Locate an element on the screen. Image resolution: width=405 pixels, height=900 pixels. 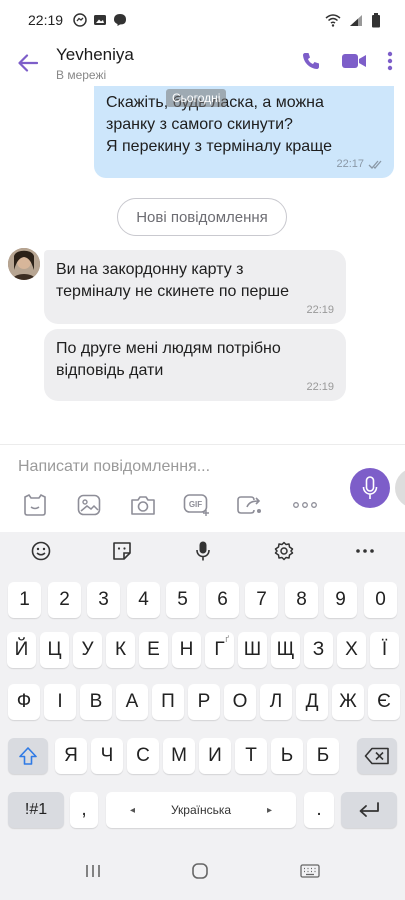
sticker-icon is located at coordinates (35, 504).